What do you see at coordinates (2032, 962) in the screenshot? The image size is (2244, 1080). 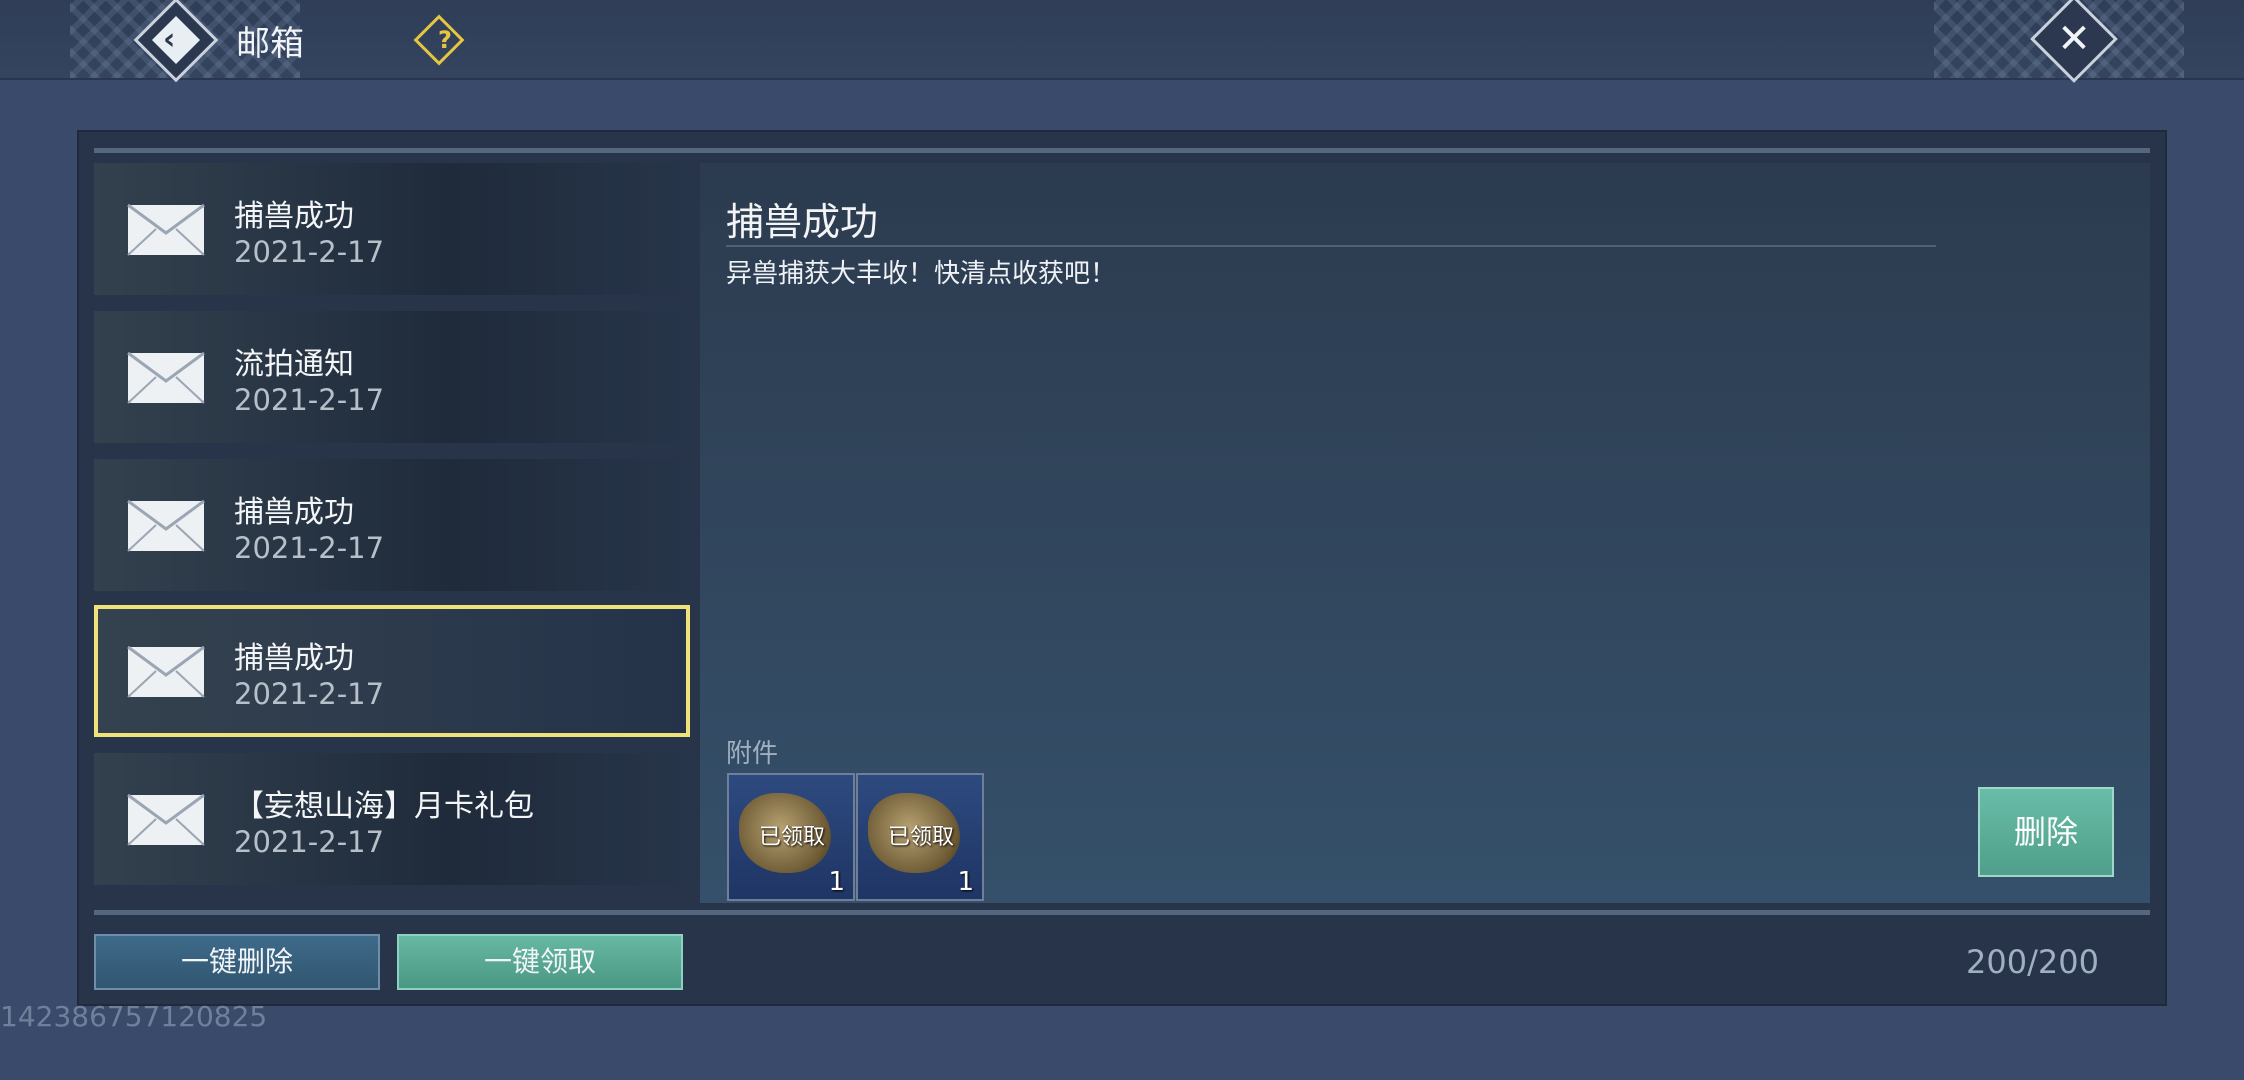 I see `mail-count: 200/200` at bounding box center [2032, 962].